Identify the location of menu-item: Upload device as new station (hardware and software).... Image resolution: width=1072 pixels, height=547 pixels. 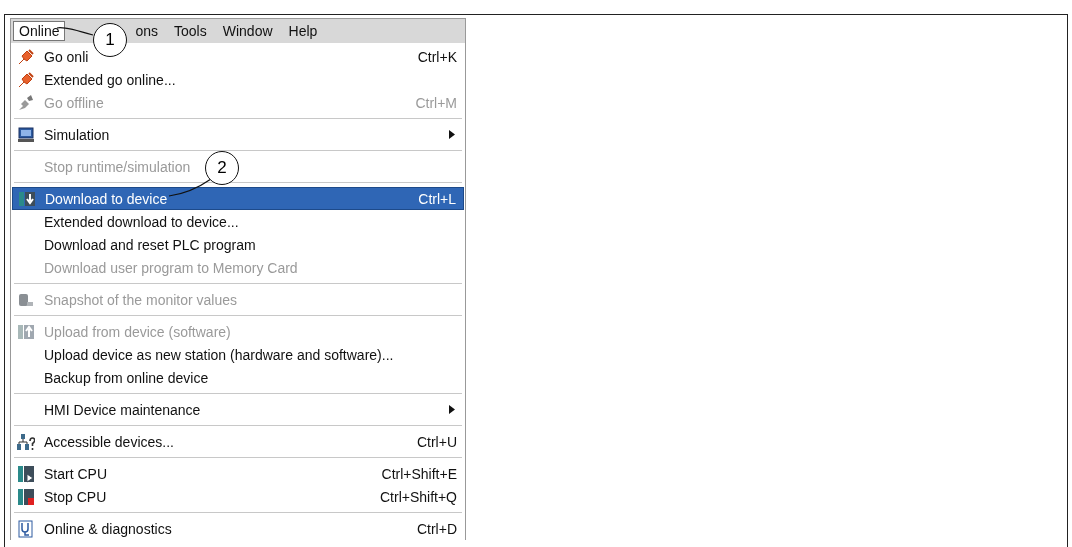
(219, 354).